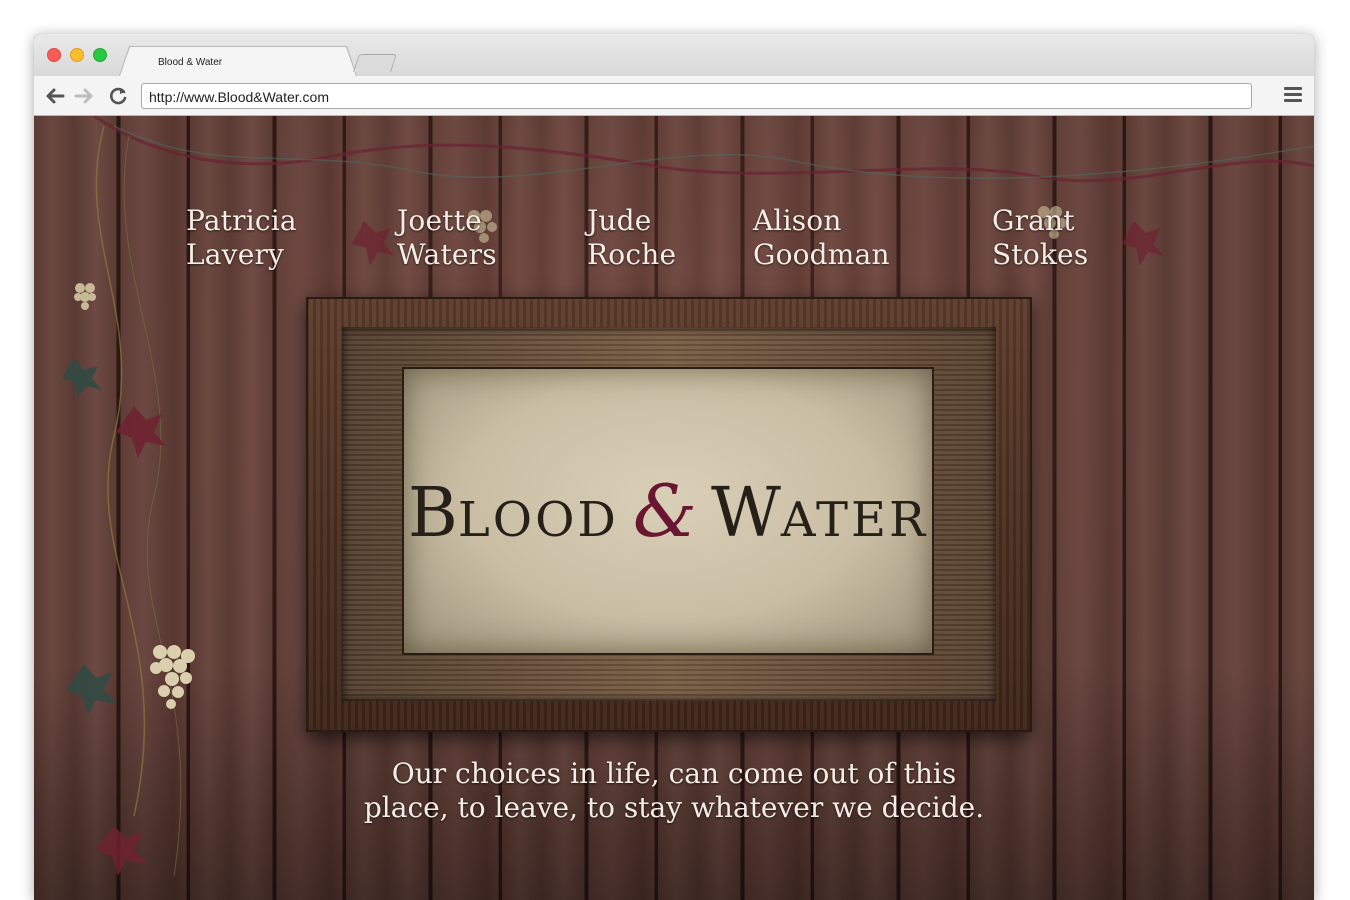 The height and width of the screenshot is (900, 1350). Describe the element at coordinates (190, 62) in the screenshot. I see `tab-title: Blood & Water` at that location.